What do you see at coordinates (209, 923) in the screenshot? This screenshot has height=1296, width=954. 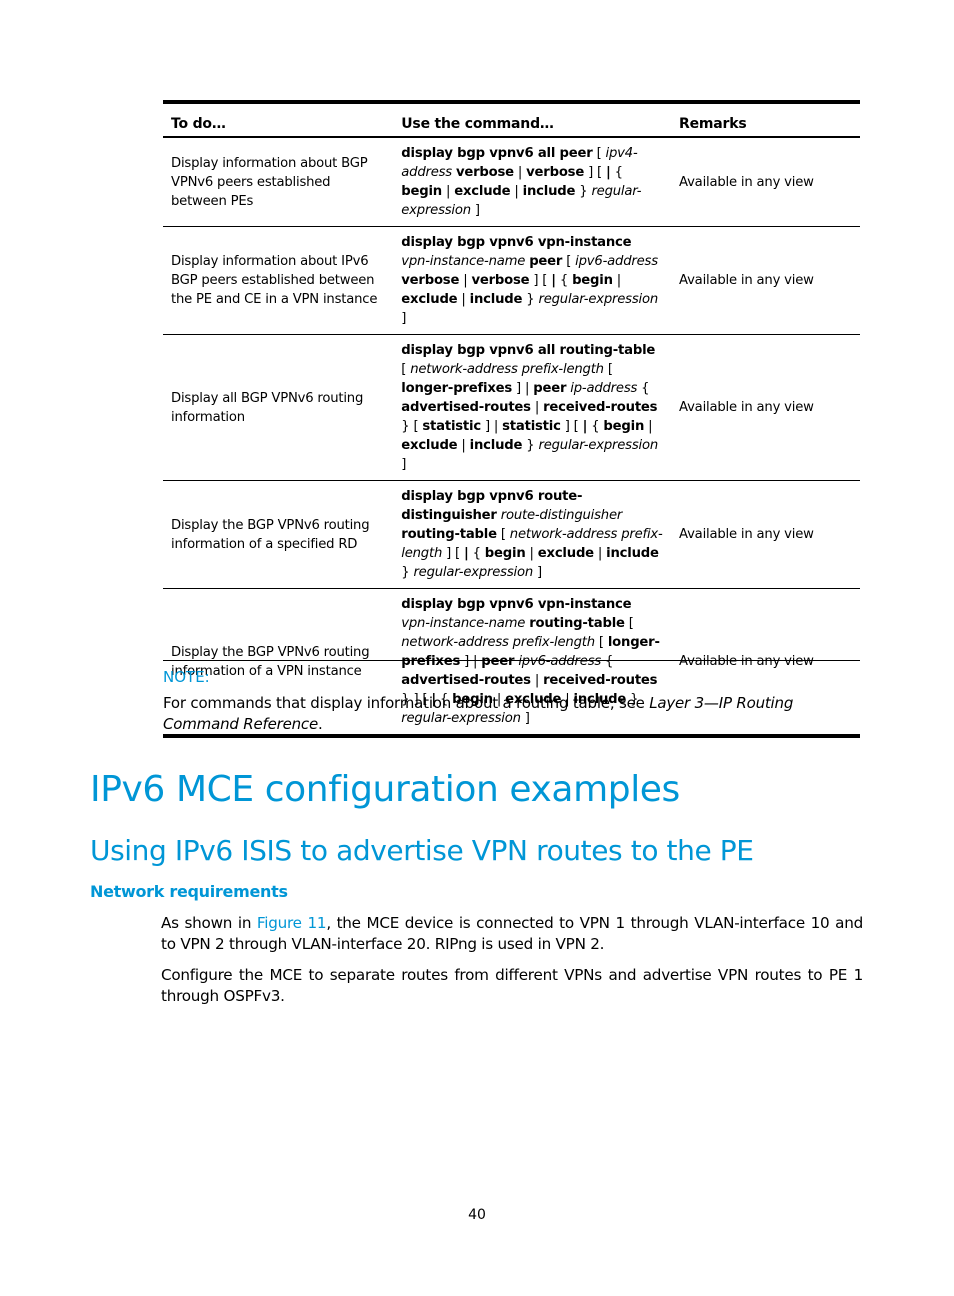 I see `p1-text-before: As shown in` at bounding box center [209, 923].